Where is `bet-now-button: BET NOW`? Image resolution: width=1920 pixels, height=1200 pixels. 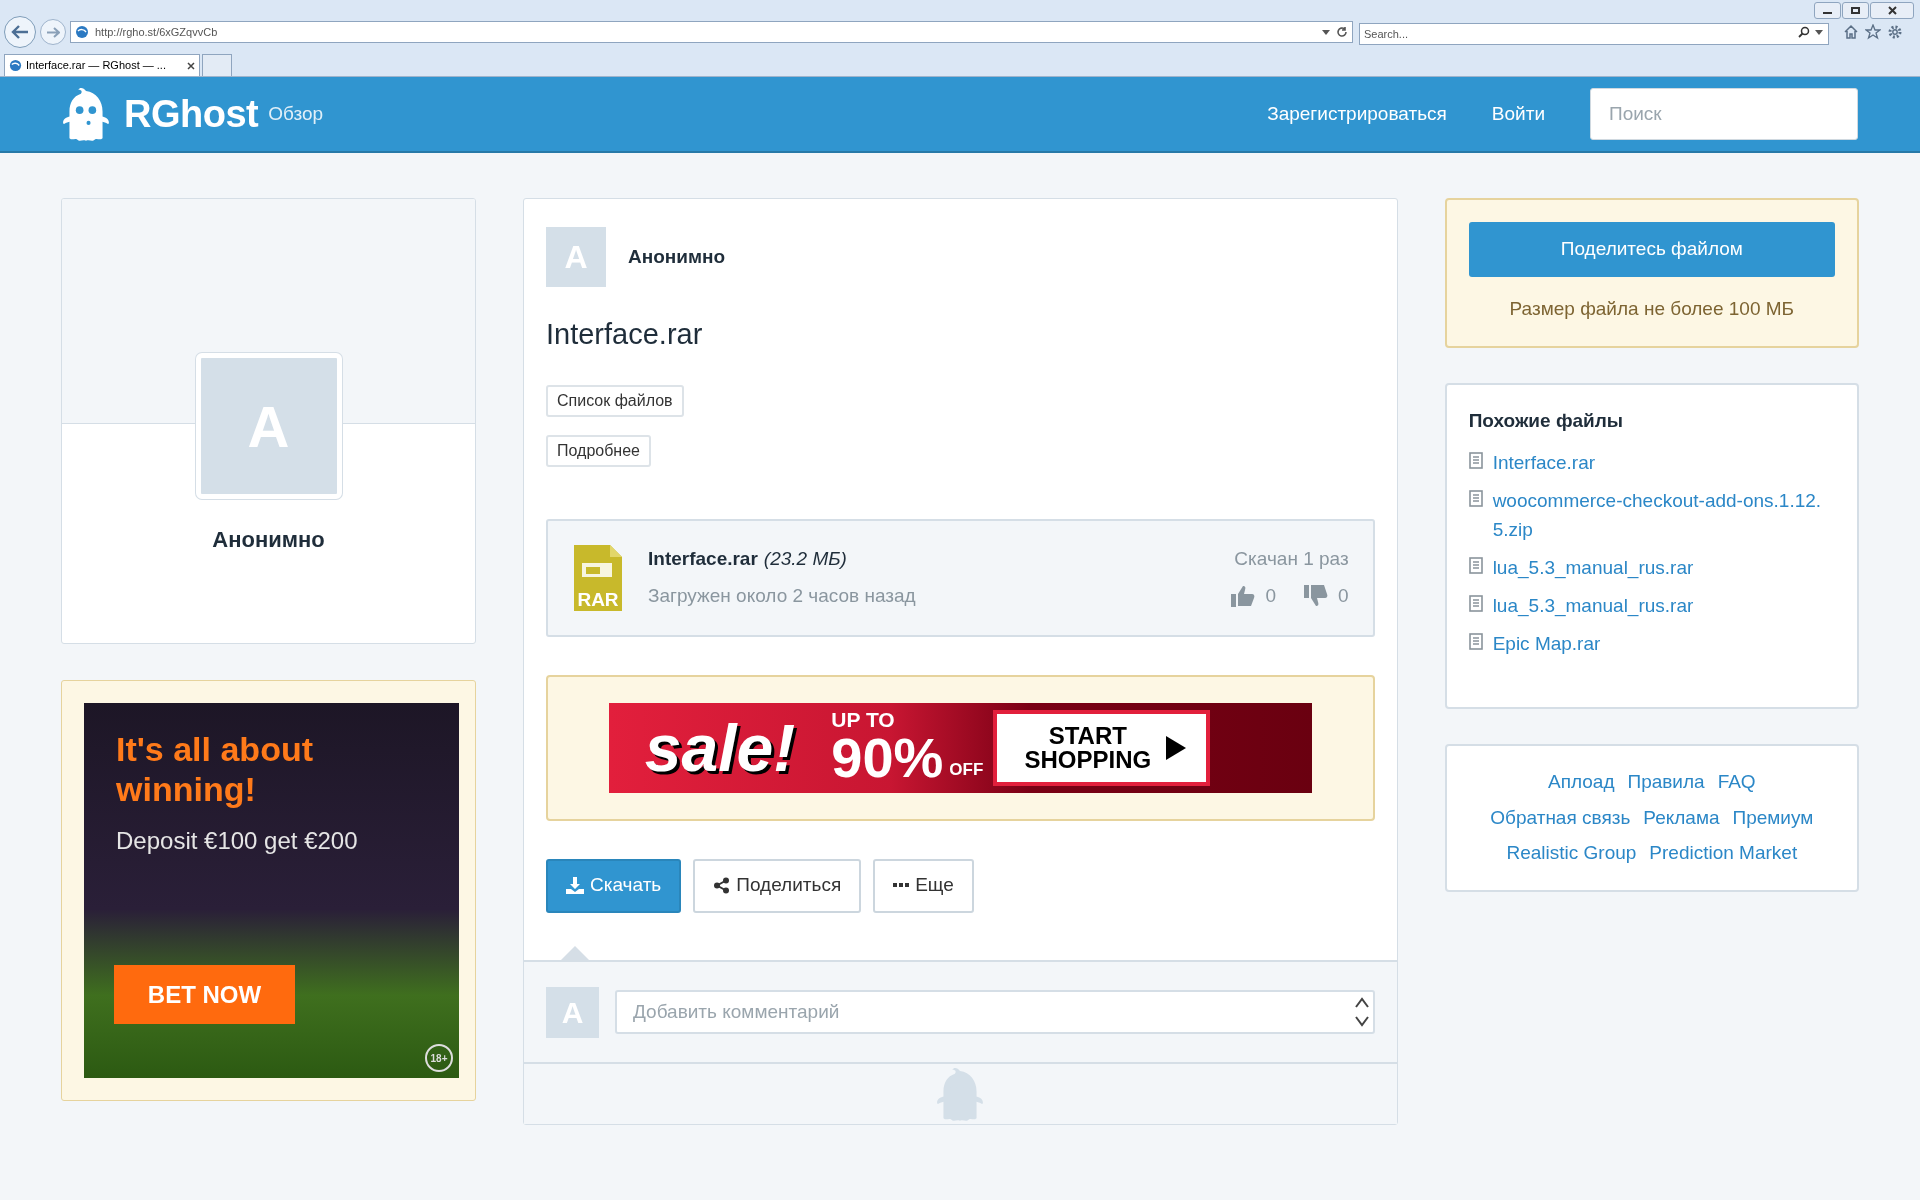
bet-now-button: BET NOW is located at coordinates (204, 994).